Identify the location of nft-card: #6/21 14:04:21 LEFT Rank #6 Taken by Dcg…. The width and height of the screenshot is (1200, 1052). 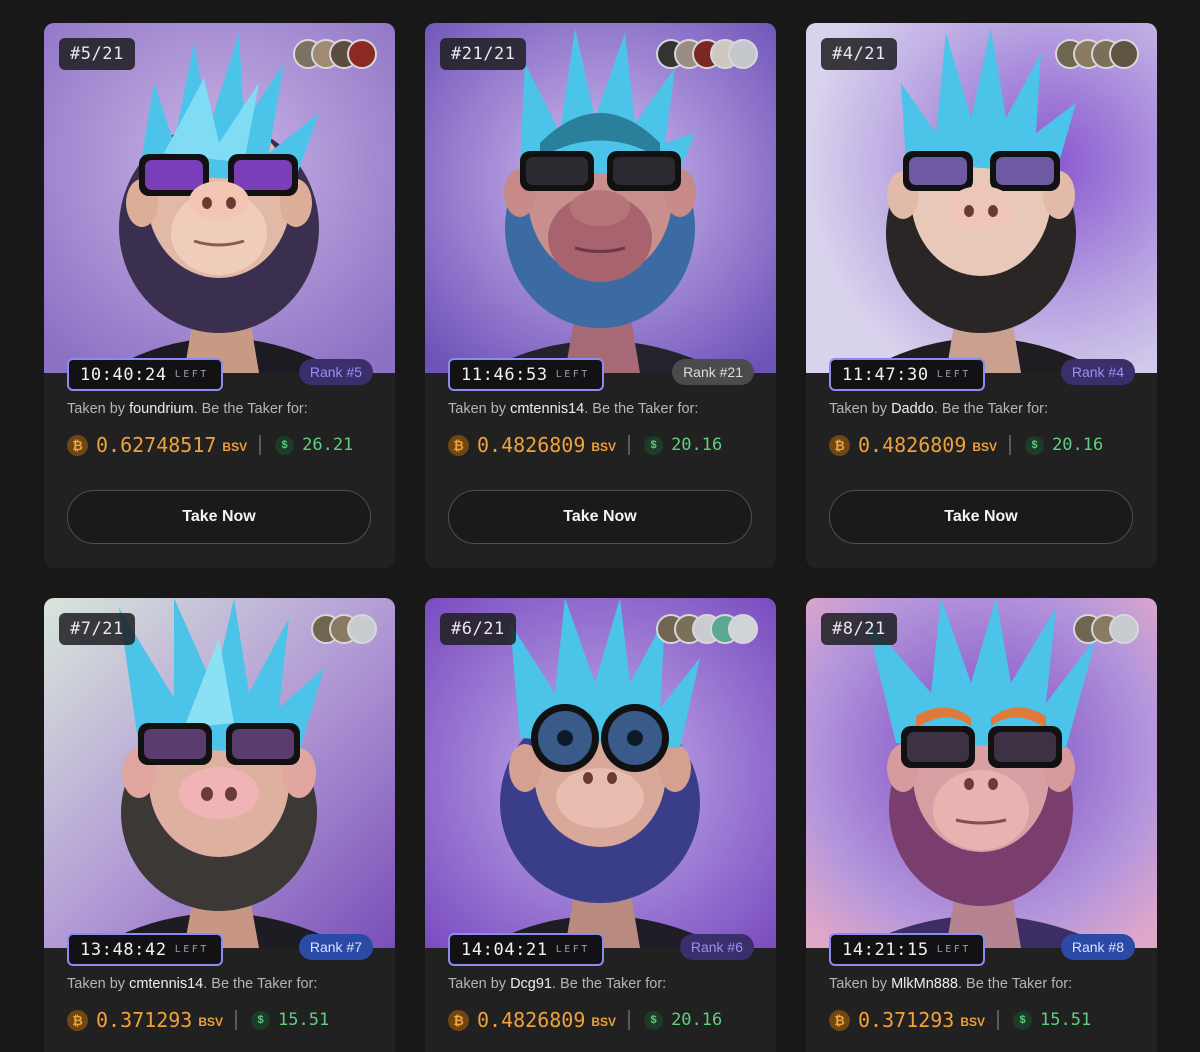
(600, 825).